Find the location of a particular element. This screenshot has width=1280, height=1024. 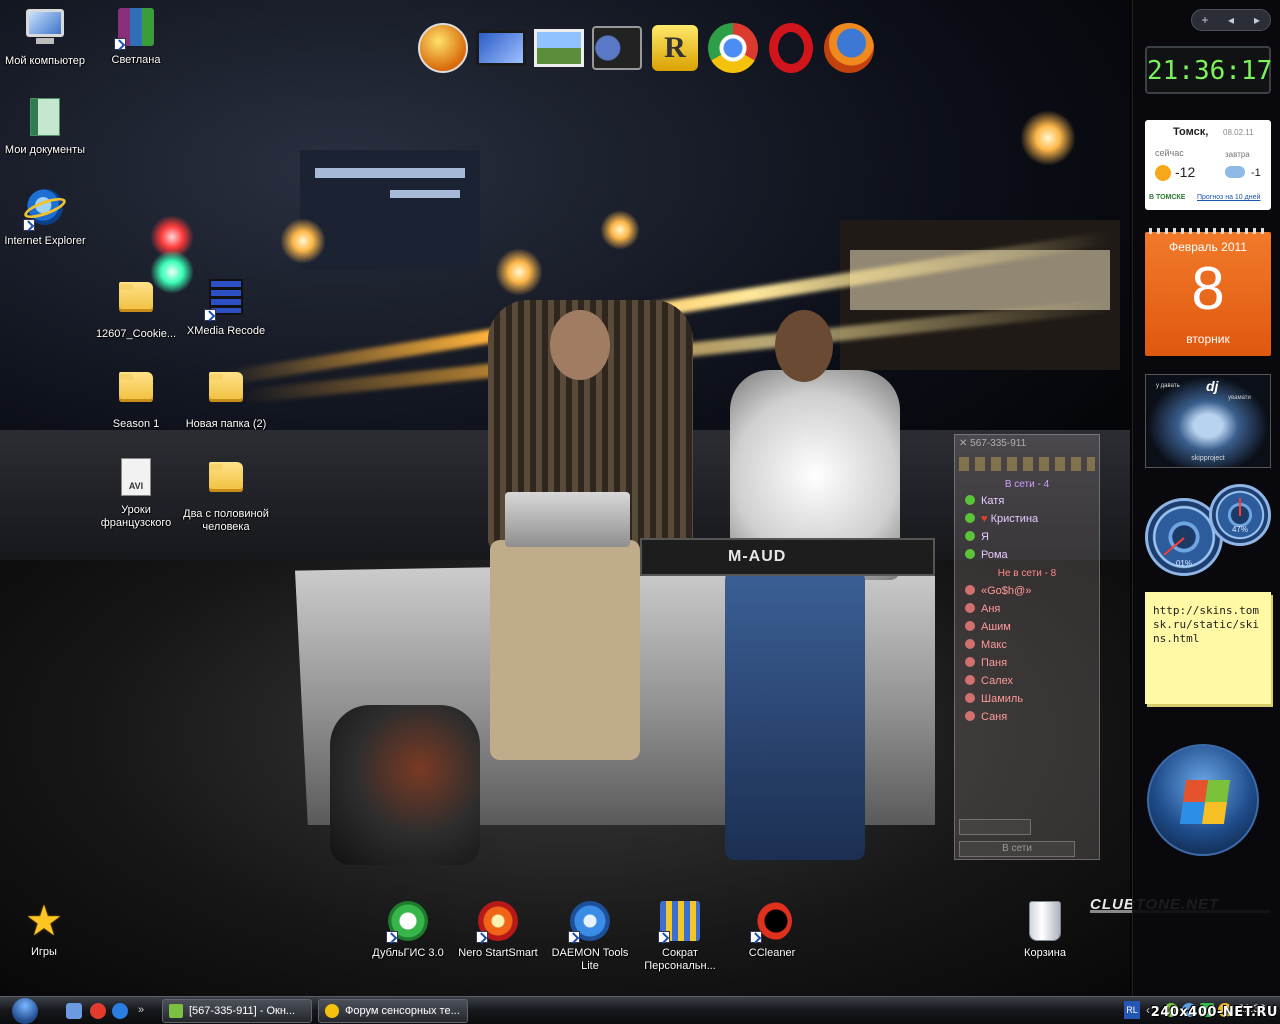

desktop-icon-dublgis: ДубльГИС 3.0 is located at coordinates (408, 930).